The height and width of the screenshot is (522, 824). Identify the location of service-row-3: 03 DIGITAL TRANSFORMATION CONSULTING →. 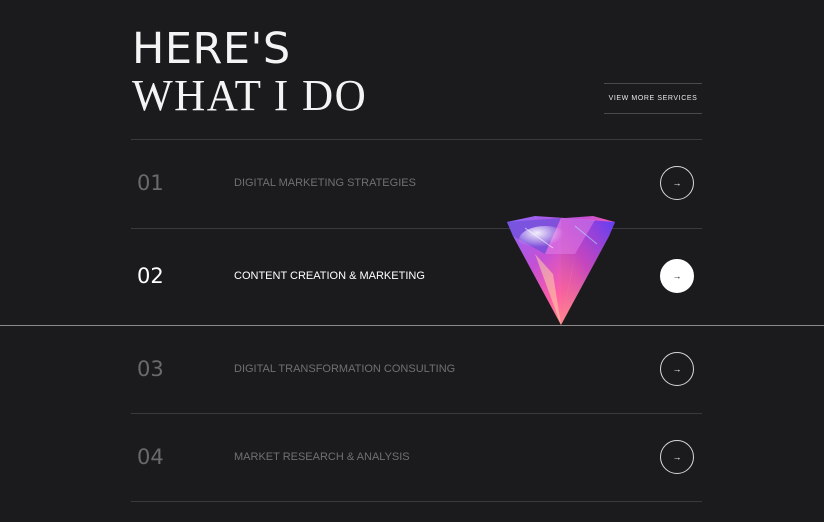
(416, 369).